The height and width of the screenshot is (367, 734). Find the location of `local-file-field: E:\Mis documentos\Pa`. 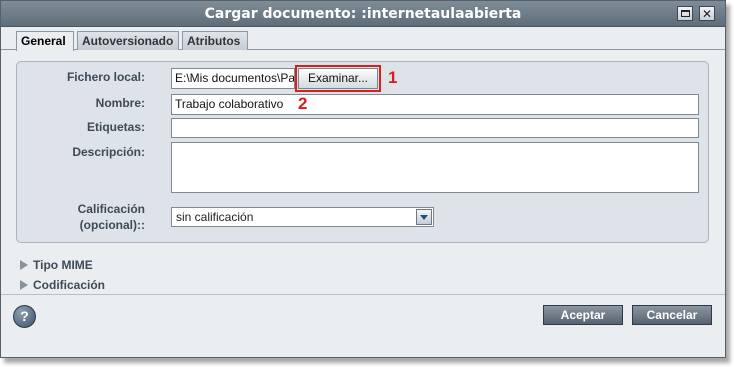

local-file-field: E:\Mis documentos\Pa is located at coordinates (233, 78).